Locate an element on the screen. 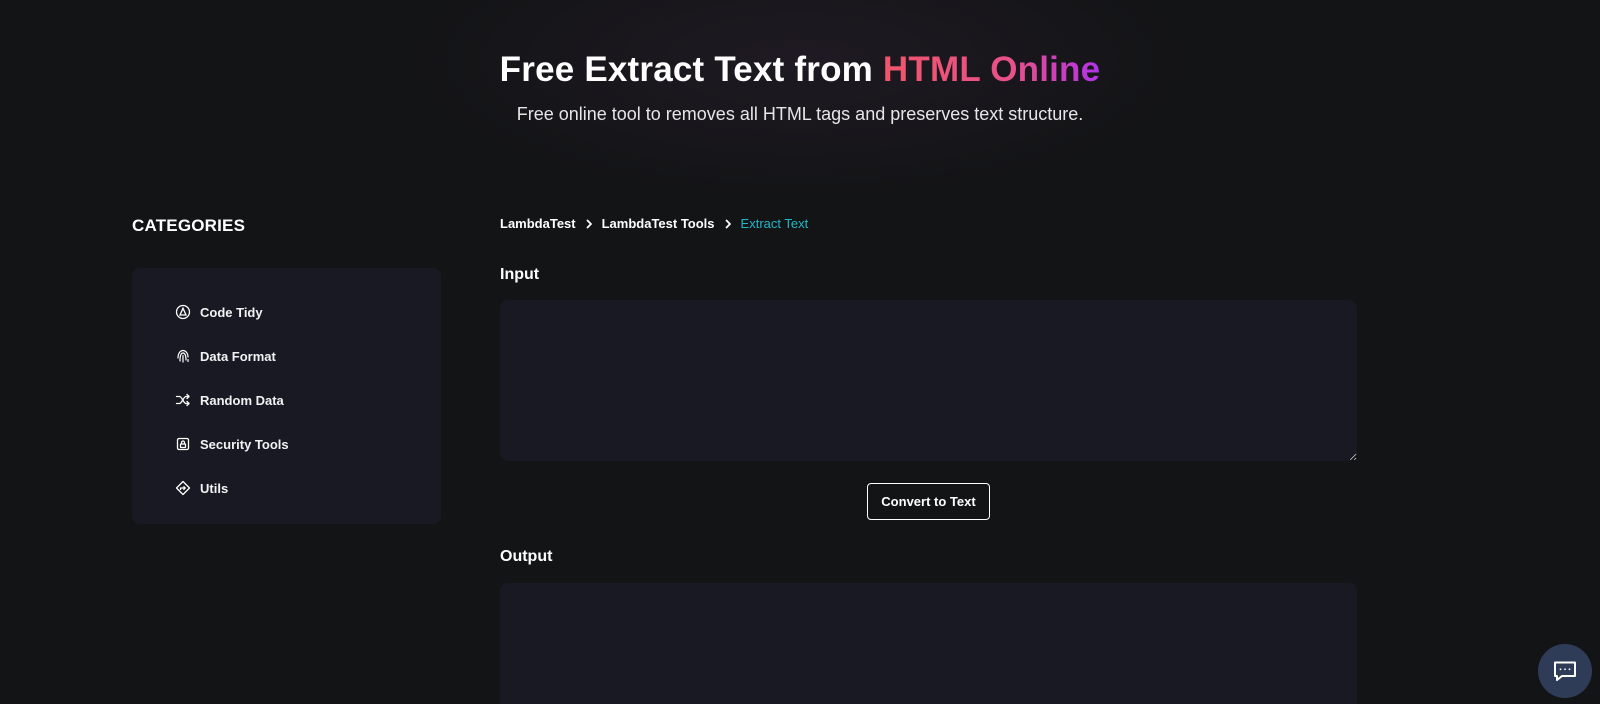  breadcrumb: LambdaTest LambdaTest Tools Extract Text is located at coordinates (654, 223).